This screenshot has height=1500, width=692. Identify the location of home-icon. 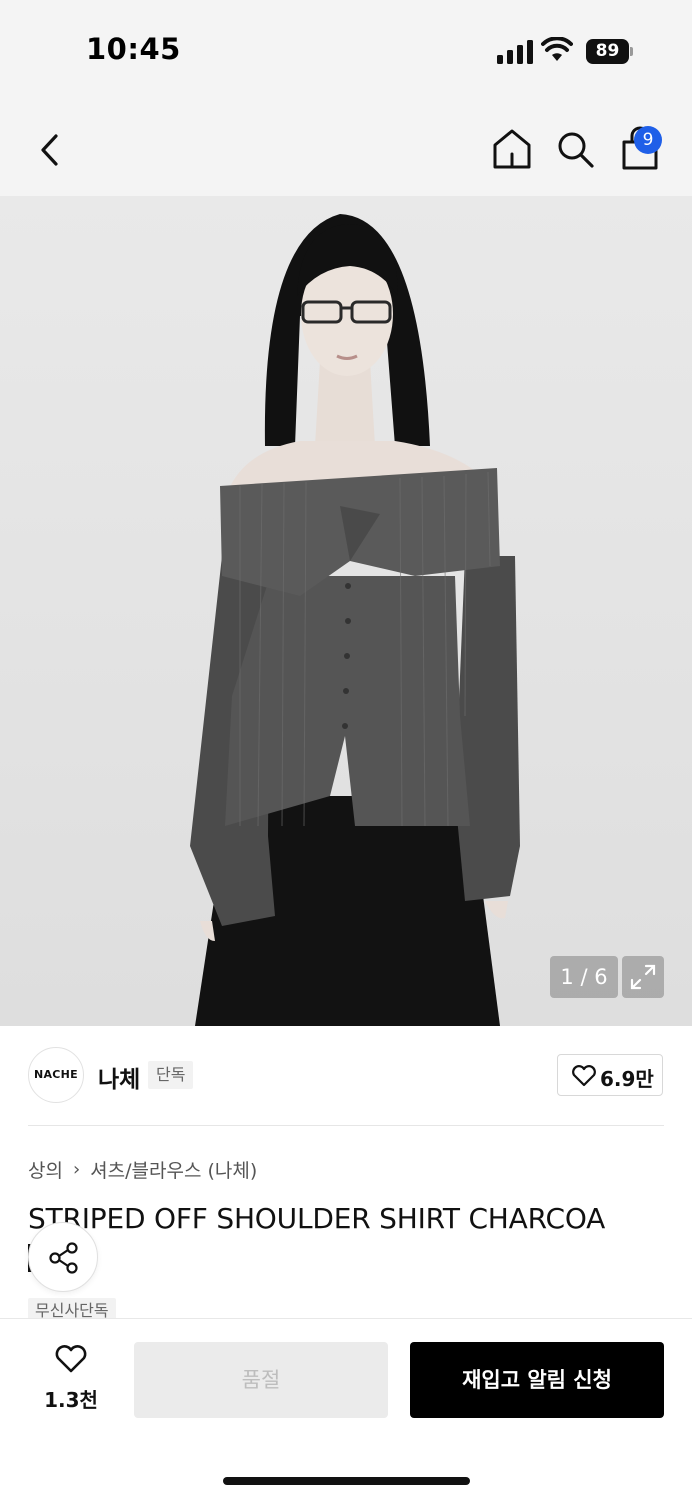
(512, 149).